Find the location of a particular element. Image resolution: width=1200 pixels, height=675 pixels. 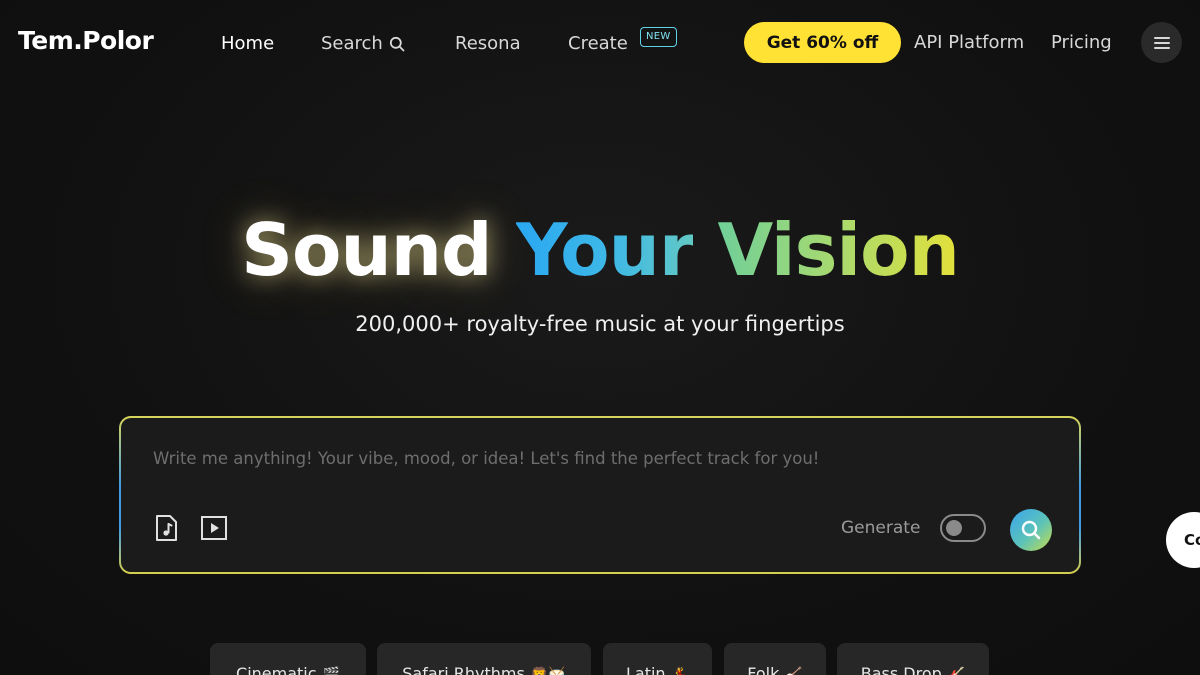

upload-audio-button is located at coordinates (166, 528).